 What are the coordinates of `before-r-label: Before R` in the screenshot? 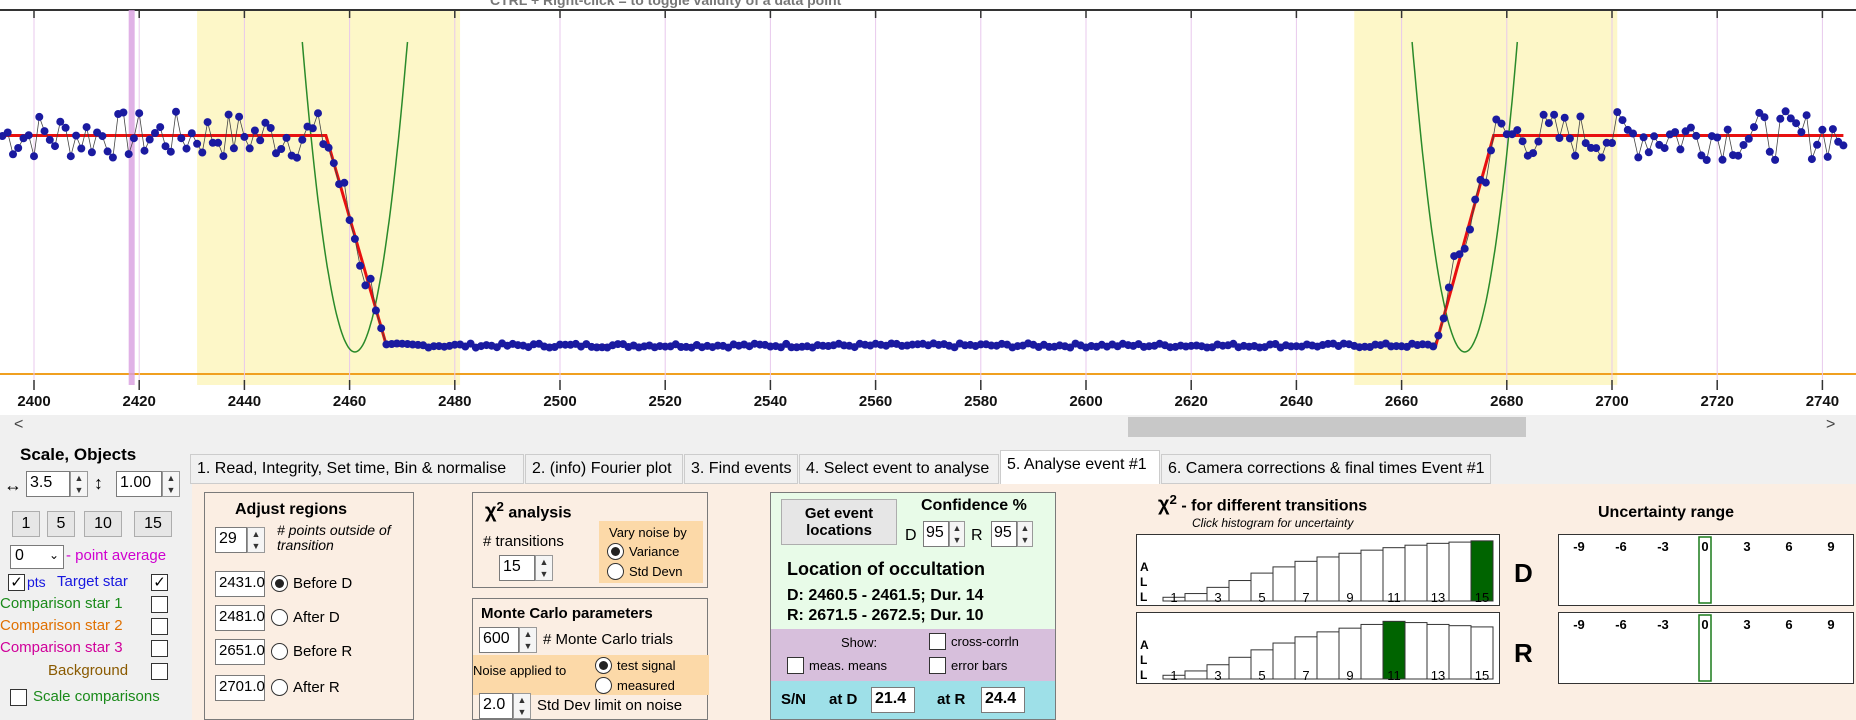 It's located at (323, 651).